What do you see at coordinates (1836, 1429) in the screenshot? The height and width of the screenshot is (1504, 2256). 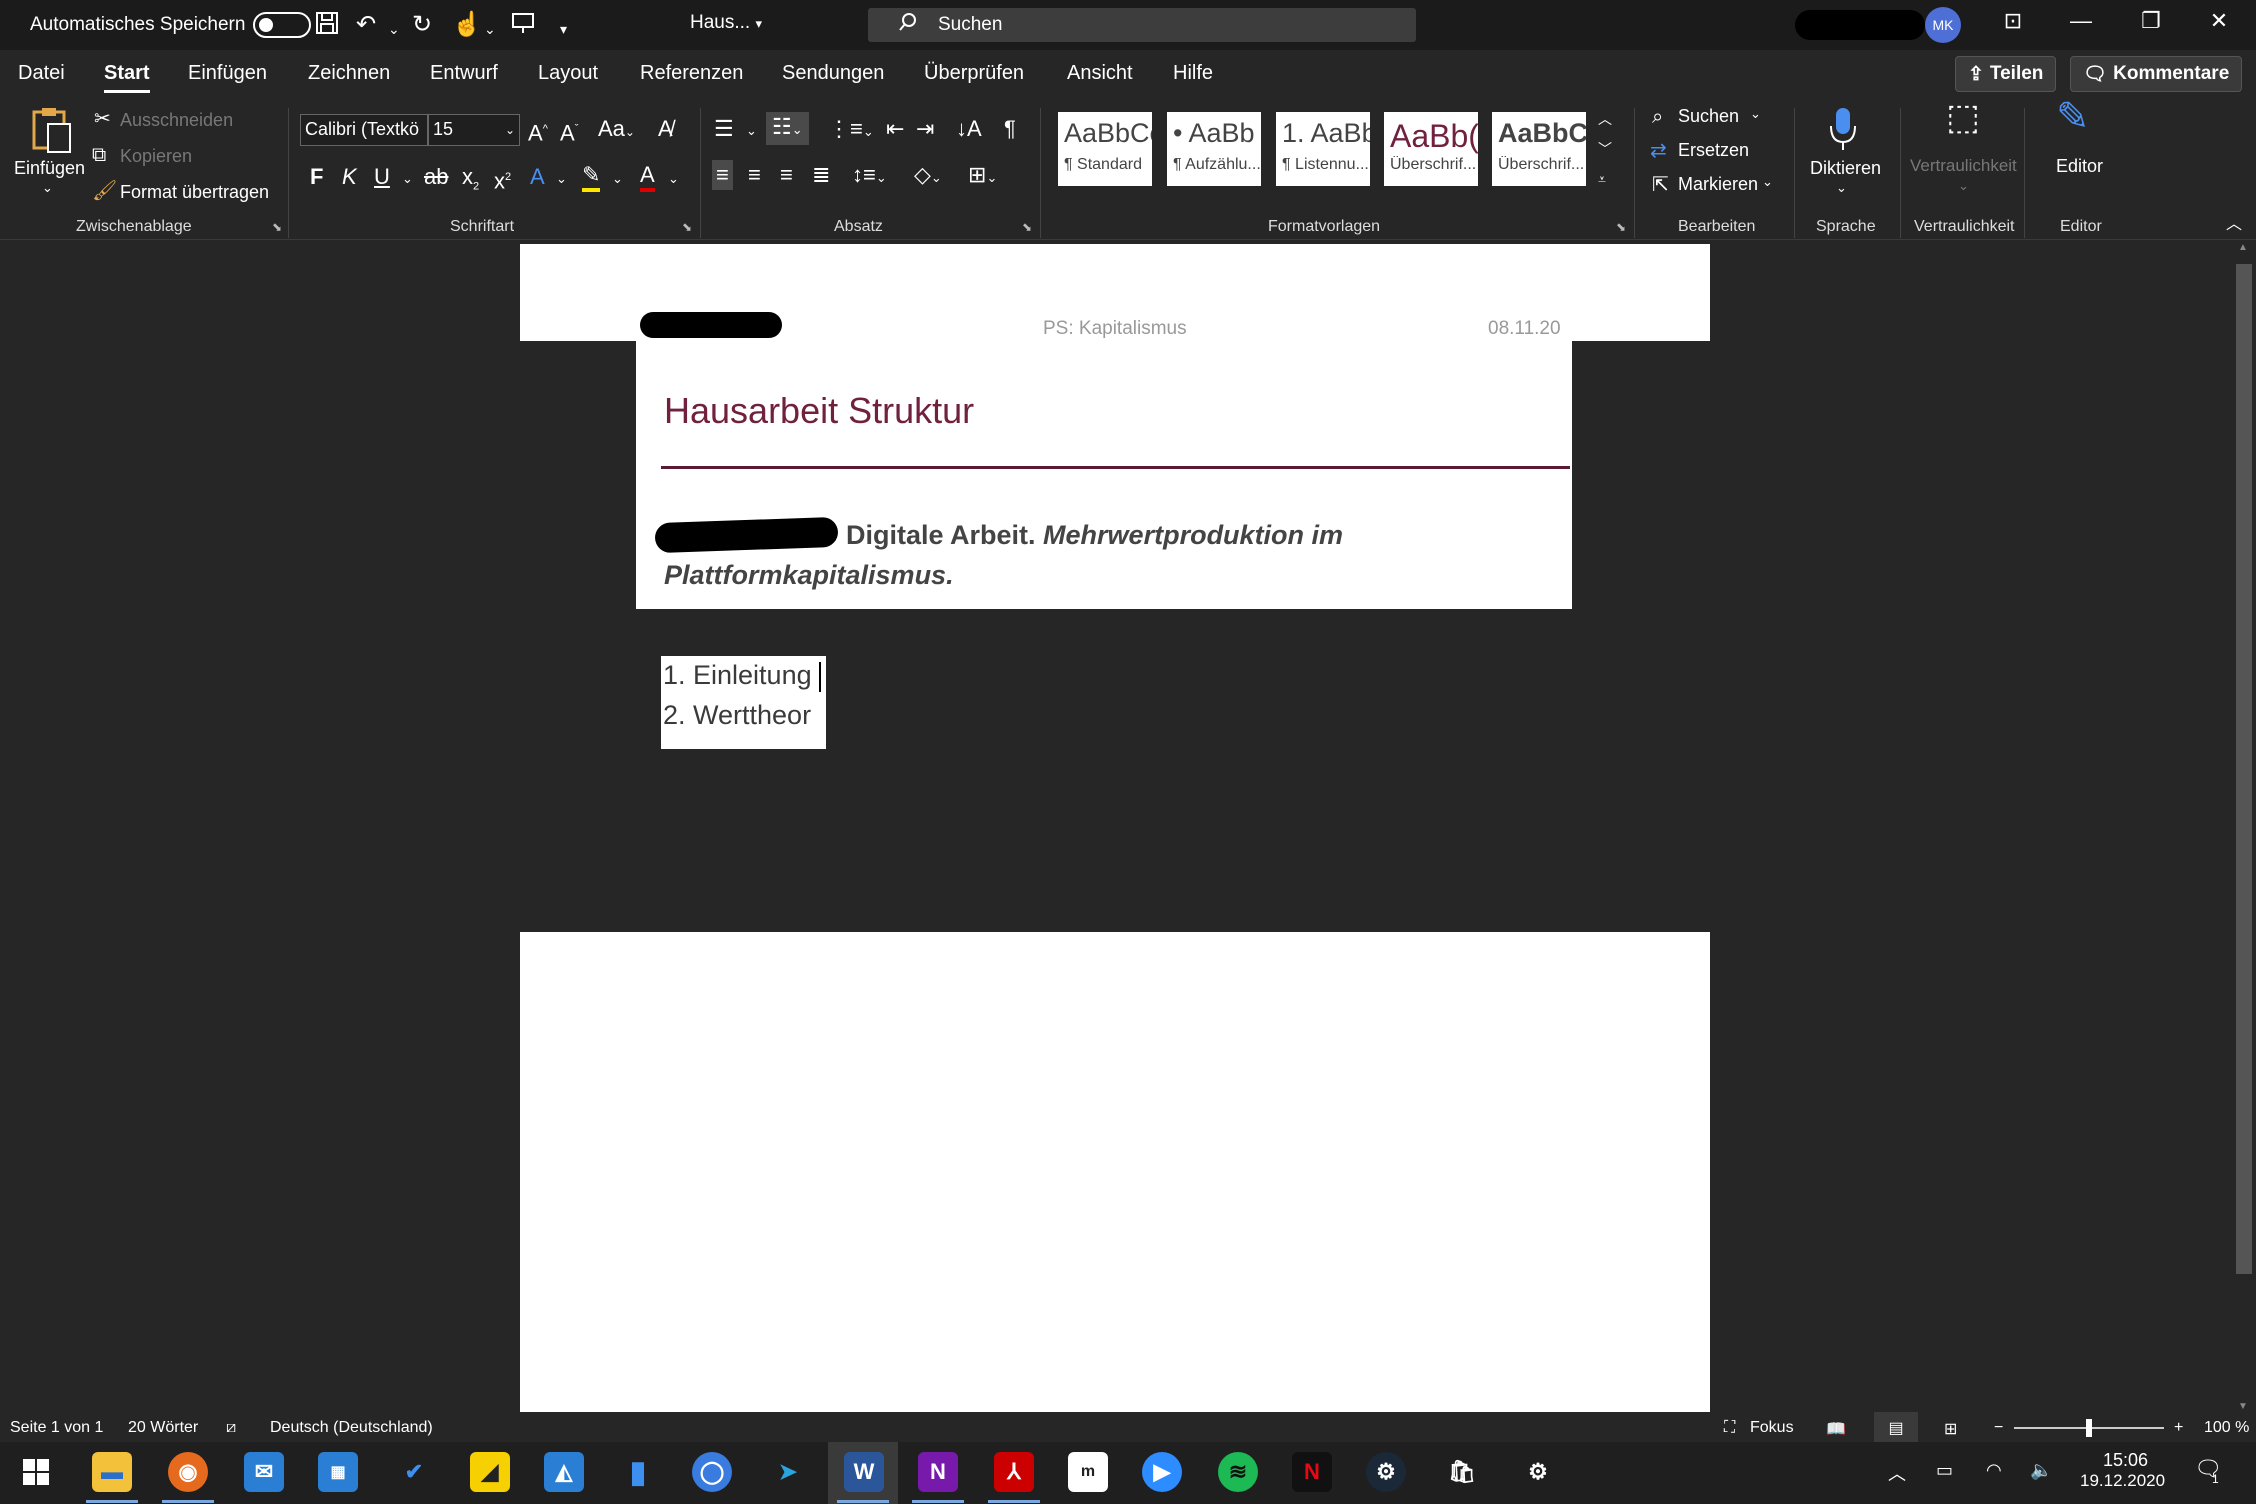 I see `read-mode-icon: 📖` at bounding box center [1836, 1429].